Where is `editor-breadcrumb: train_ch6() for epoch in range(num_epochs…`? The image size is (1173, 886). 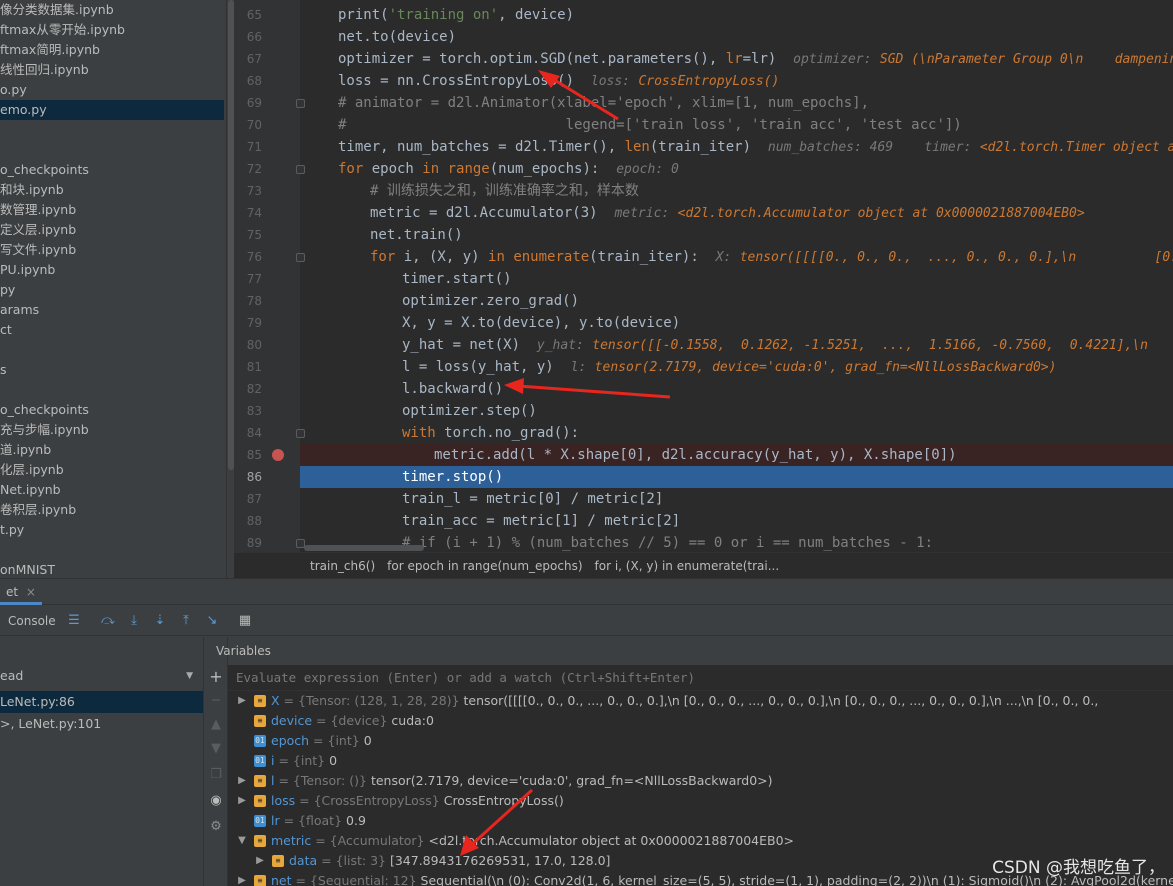
editor-breadcrumb: train_ch6() for epoch in range(num_epochs… is located at coordinates (703, 565).